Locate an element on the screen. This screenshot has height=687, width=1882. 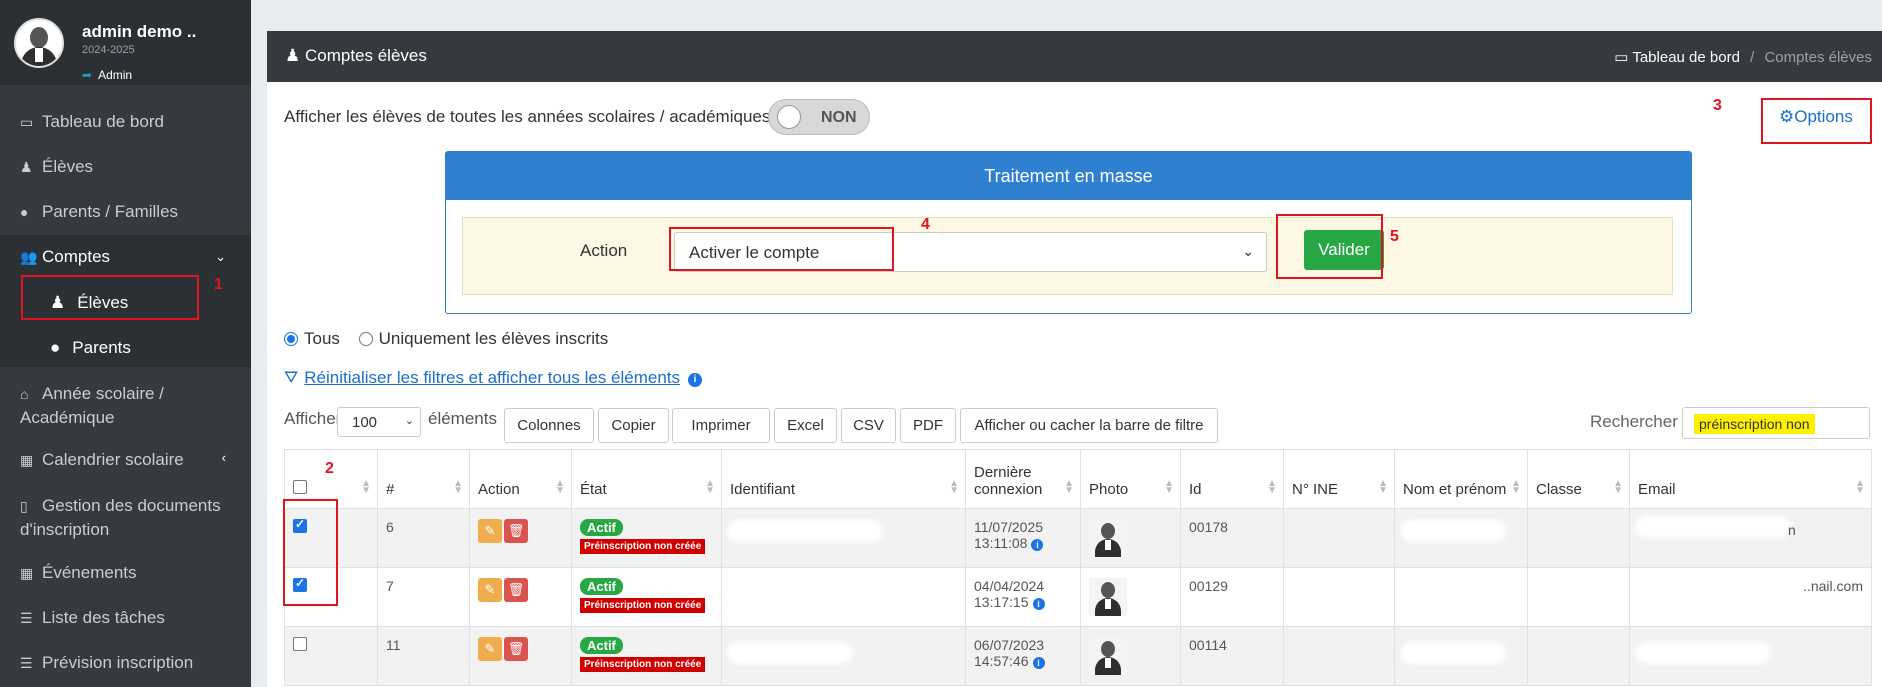
action-label: Action is located at coordinates (604, 250).